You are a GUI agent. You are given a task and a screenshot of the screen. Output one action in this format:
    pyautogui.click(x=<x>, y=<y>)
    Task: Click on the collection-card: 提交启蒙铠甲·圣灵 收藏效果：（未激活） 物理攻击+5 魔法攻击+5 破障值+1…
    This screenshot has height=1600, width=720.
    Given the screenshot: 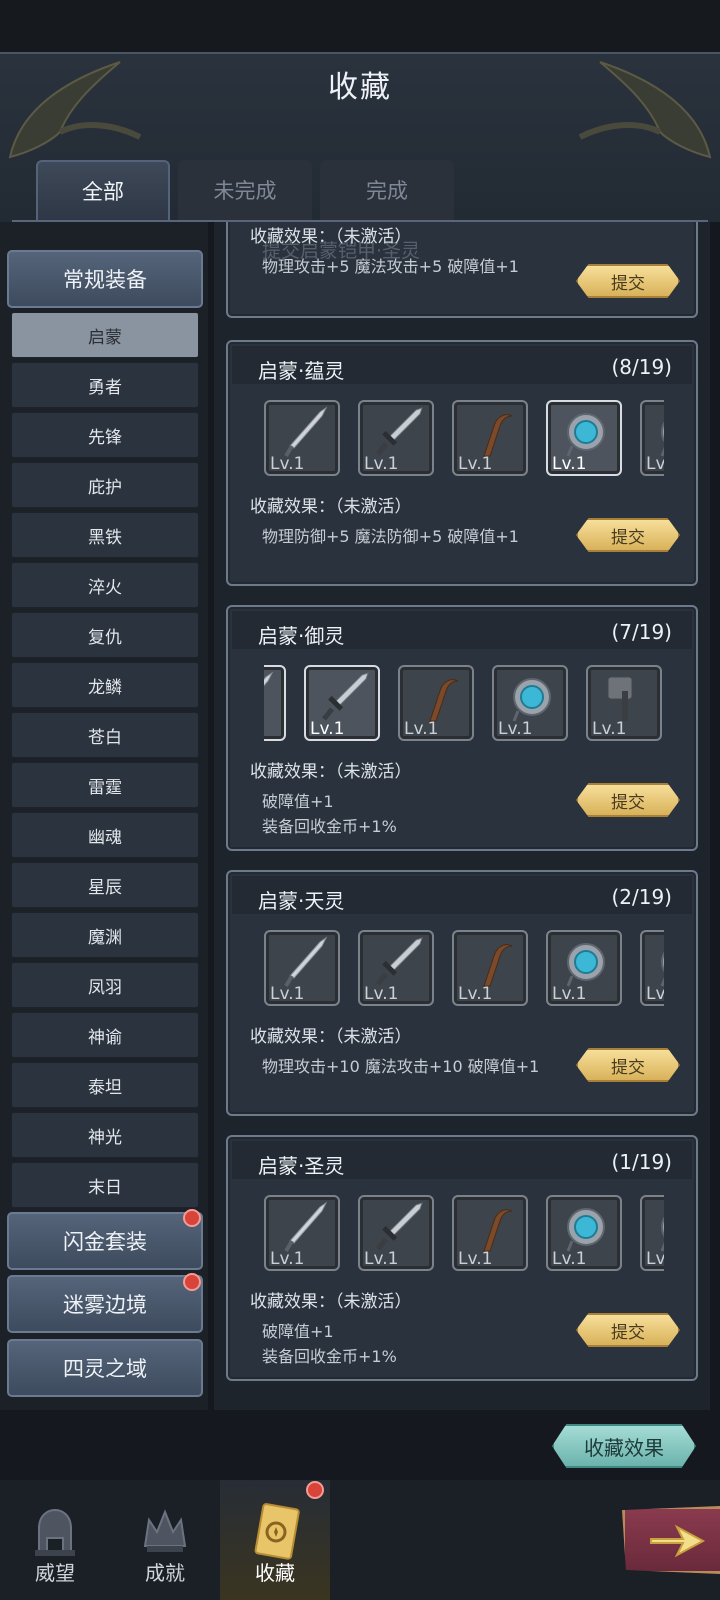 What is the action you would take?
    pyautogui.click(x=462, y=270)
    